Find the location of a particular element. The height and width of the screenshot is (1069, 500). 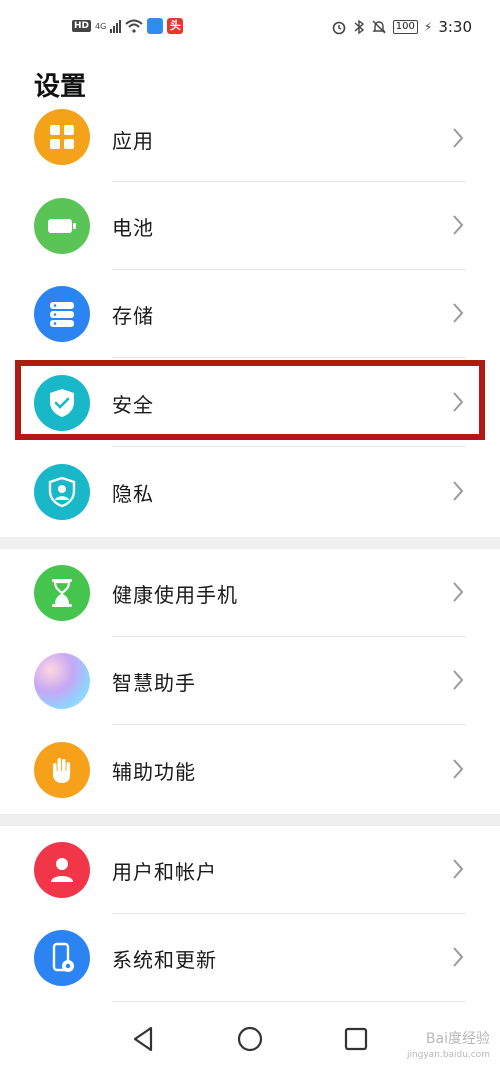

settings-item-users-accounts: 用户和帐户 is located at coordinates (250, 870).